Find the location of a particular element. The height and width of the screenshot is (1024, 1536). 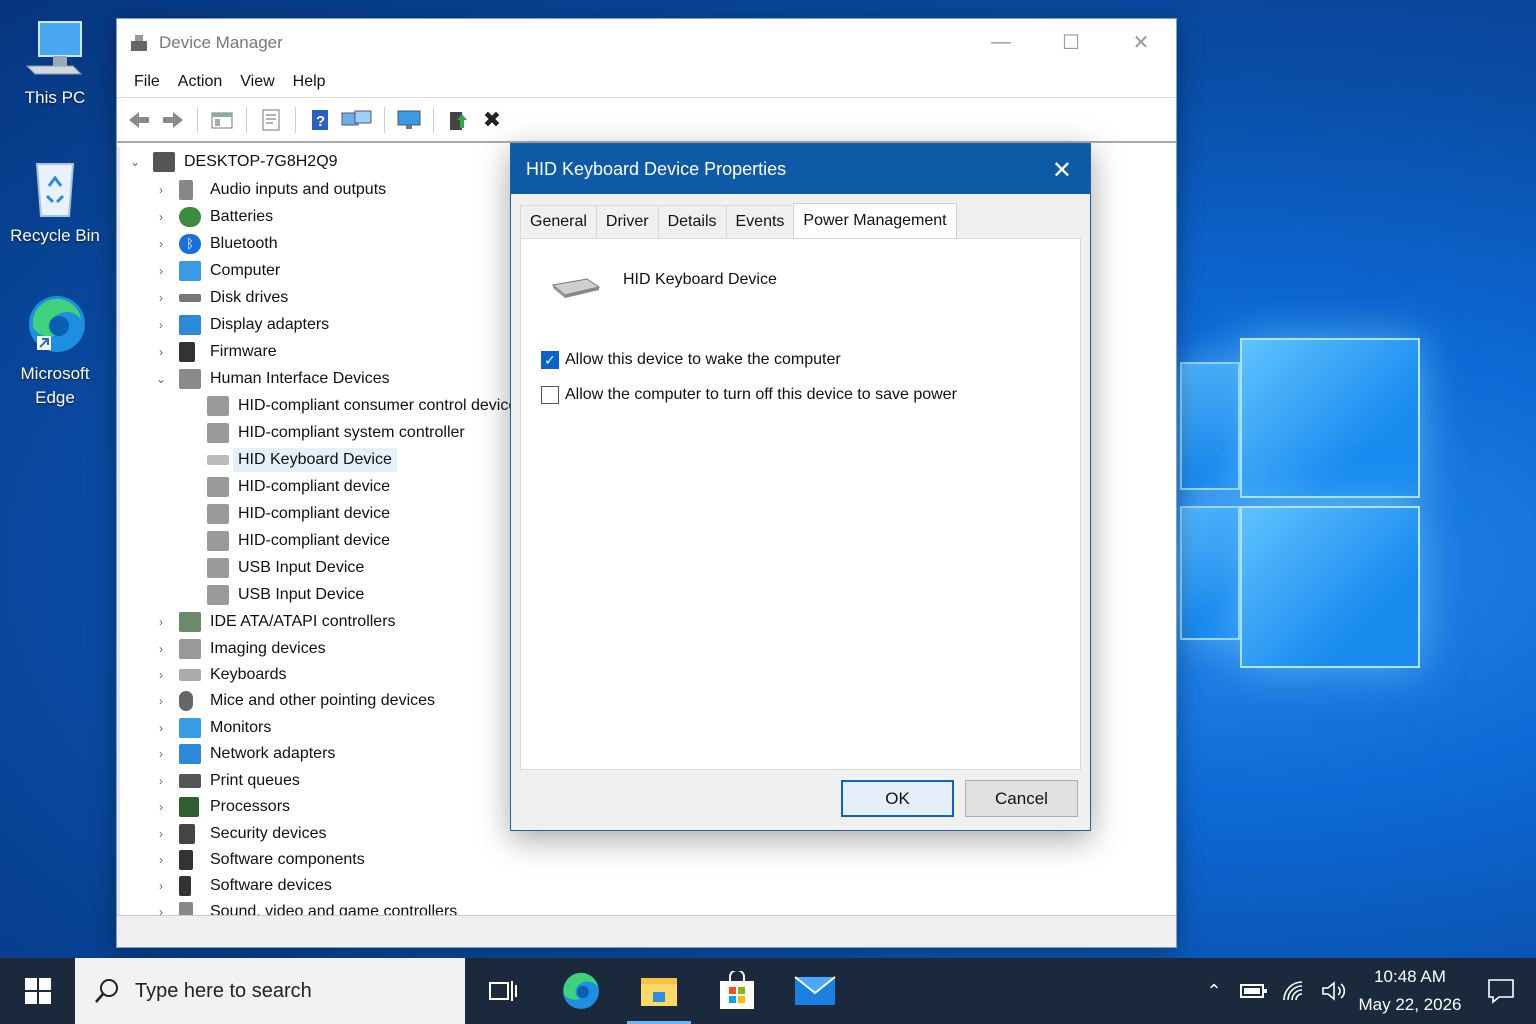

ok-button: OK is located at coordinates (897, 798).